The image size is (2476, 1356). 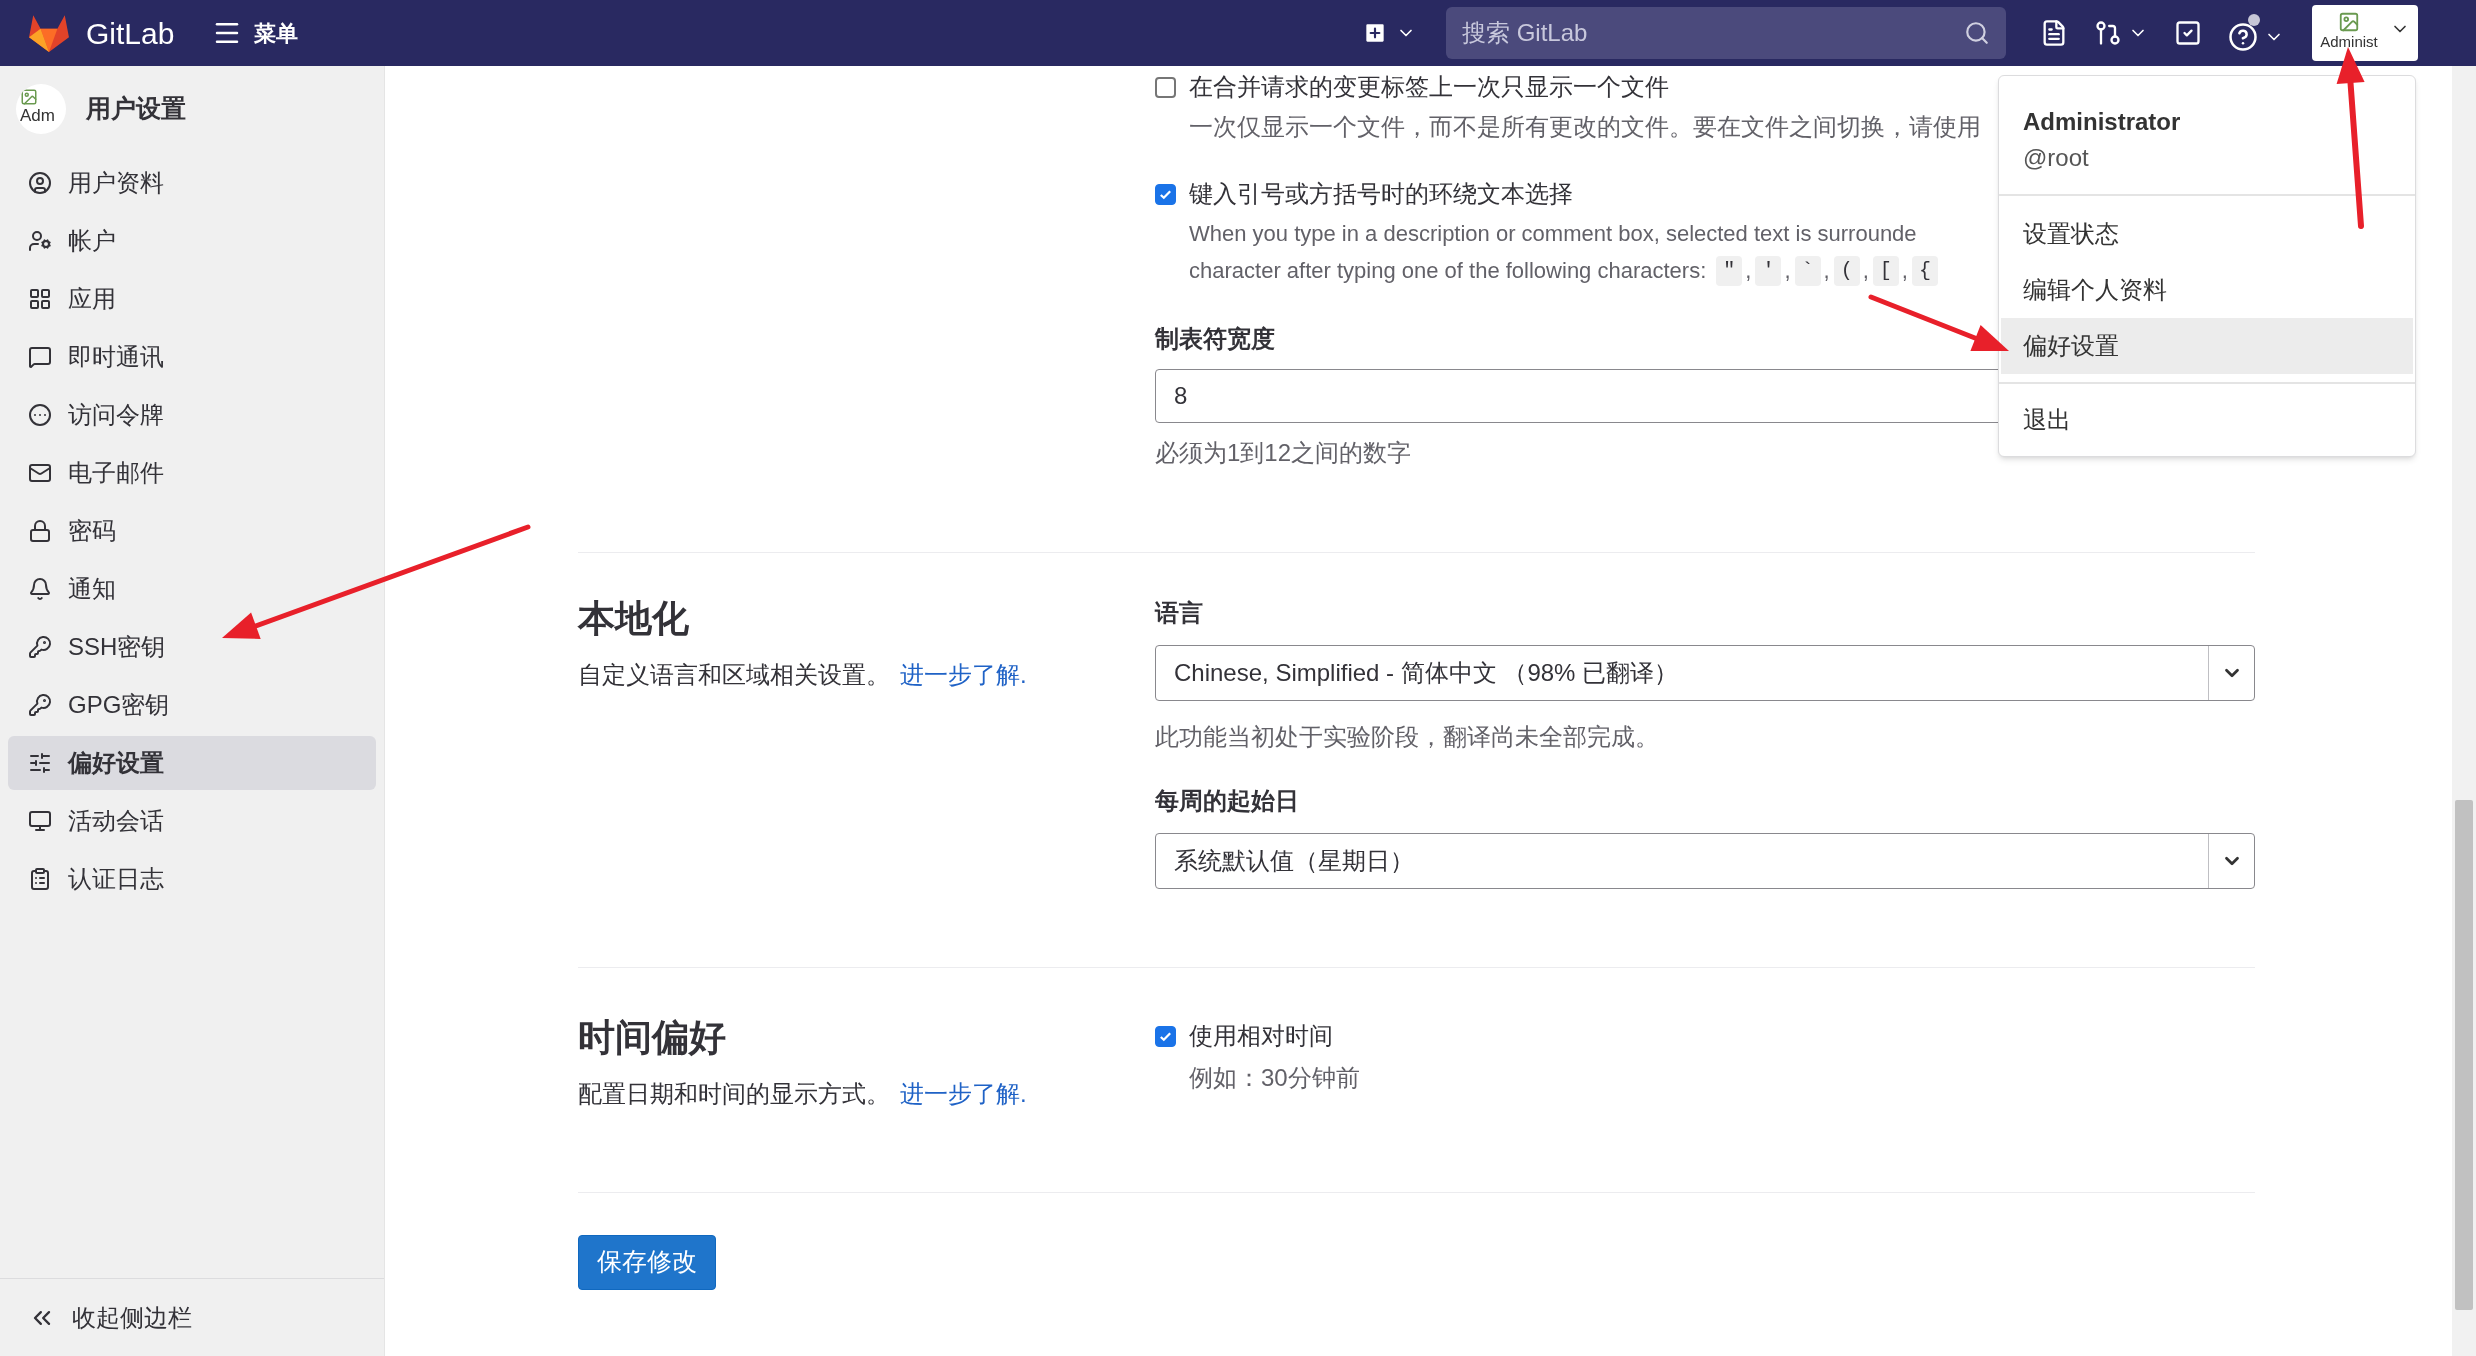 What do you see at coordinates (1705, 673) in the screenshot?
I see `select-field: Chinese, Simplified - 简体中文 （98% 已翻译）` at bounding box center [1705, 673].